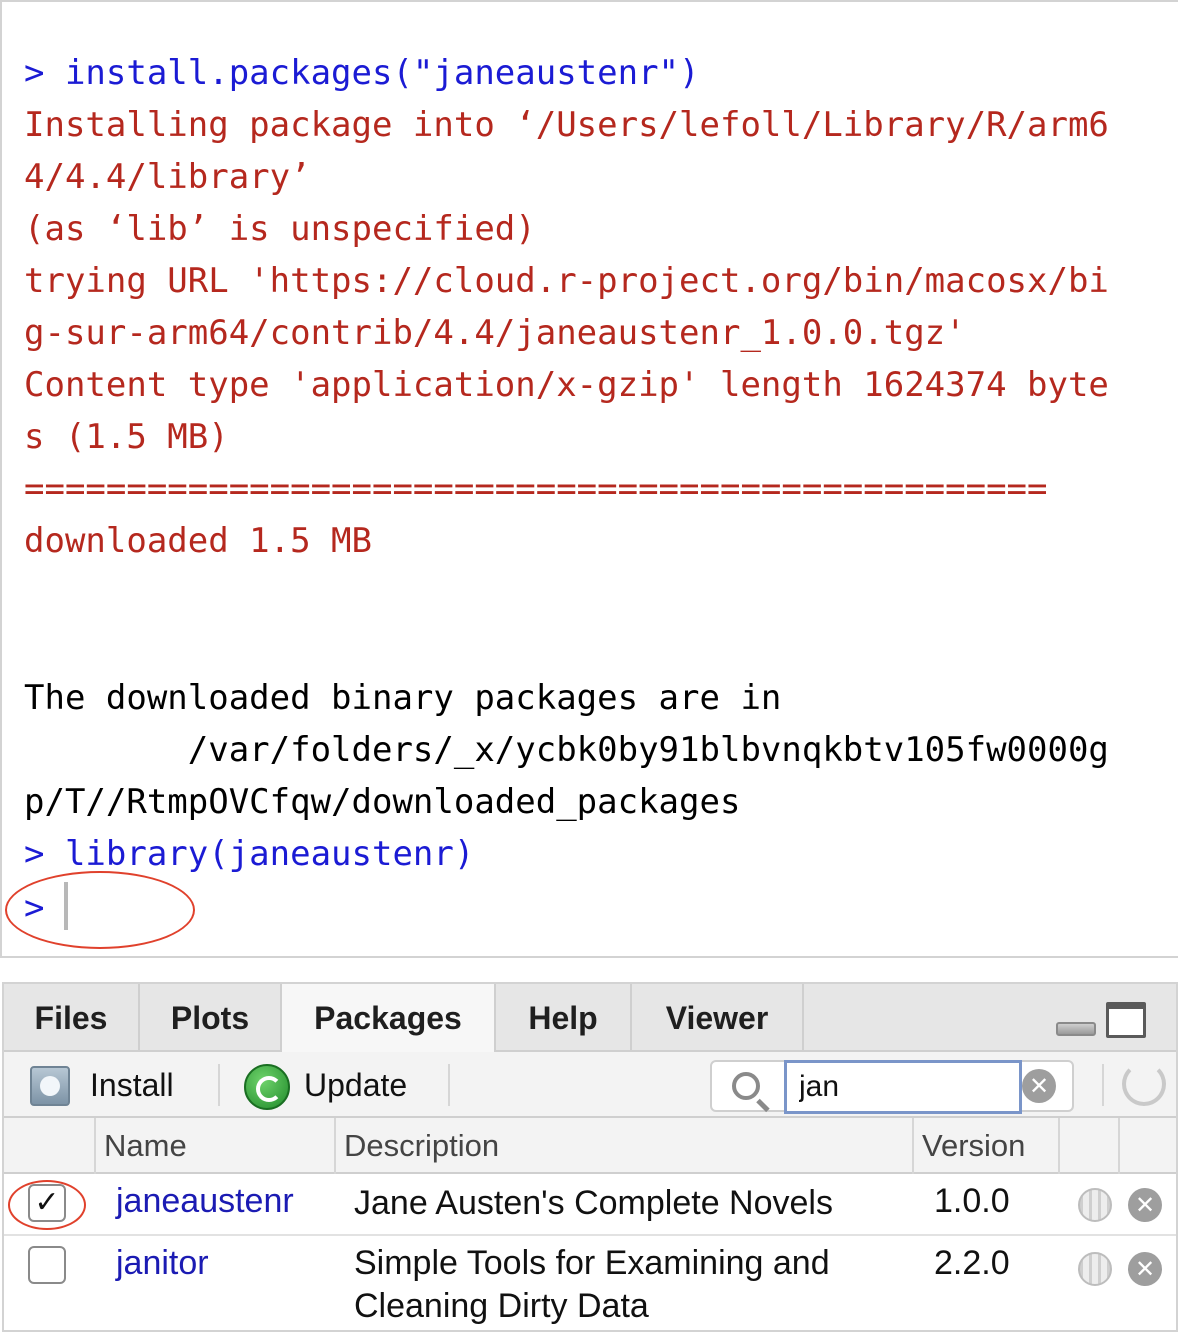 The height and width of the screenshot is (1334, 1178). Describe the element at coordinates (1039, 1086) in the screenshot. I see `clear-search-icon: ✕` at that location.